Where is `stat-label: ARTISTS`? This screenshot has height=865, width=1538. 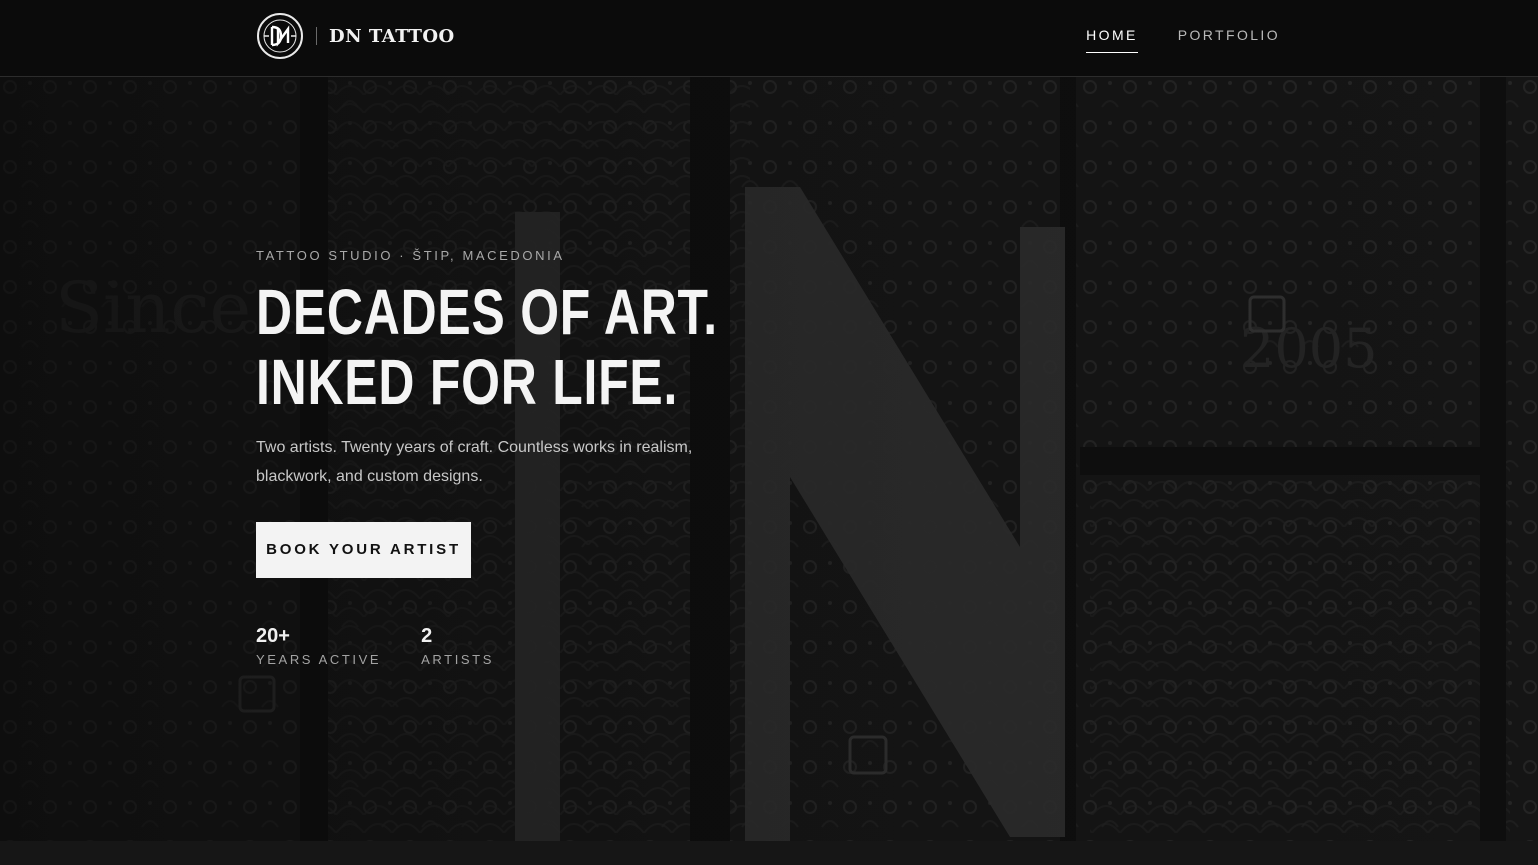
stat-label: ARTISTS is located at coordinates (457, 659).